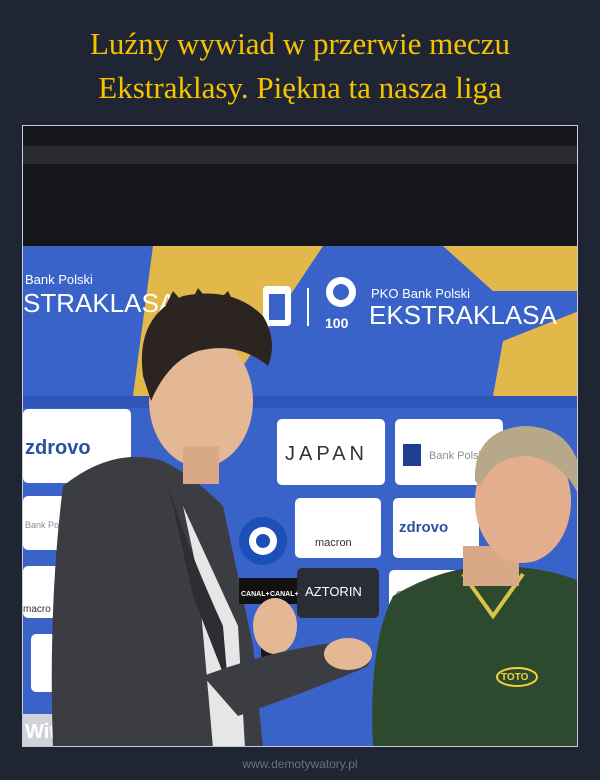  I want to click on tile-zdrovo-2: zdrovo, so click(423, 527).